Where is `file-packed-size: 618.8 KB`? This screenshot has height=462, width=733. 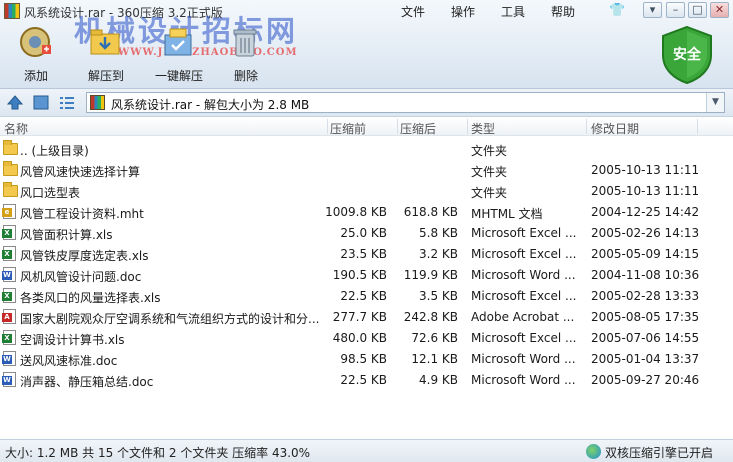 file-packed-size: 618.8 KB is located at coordinates (430, 212).